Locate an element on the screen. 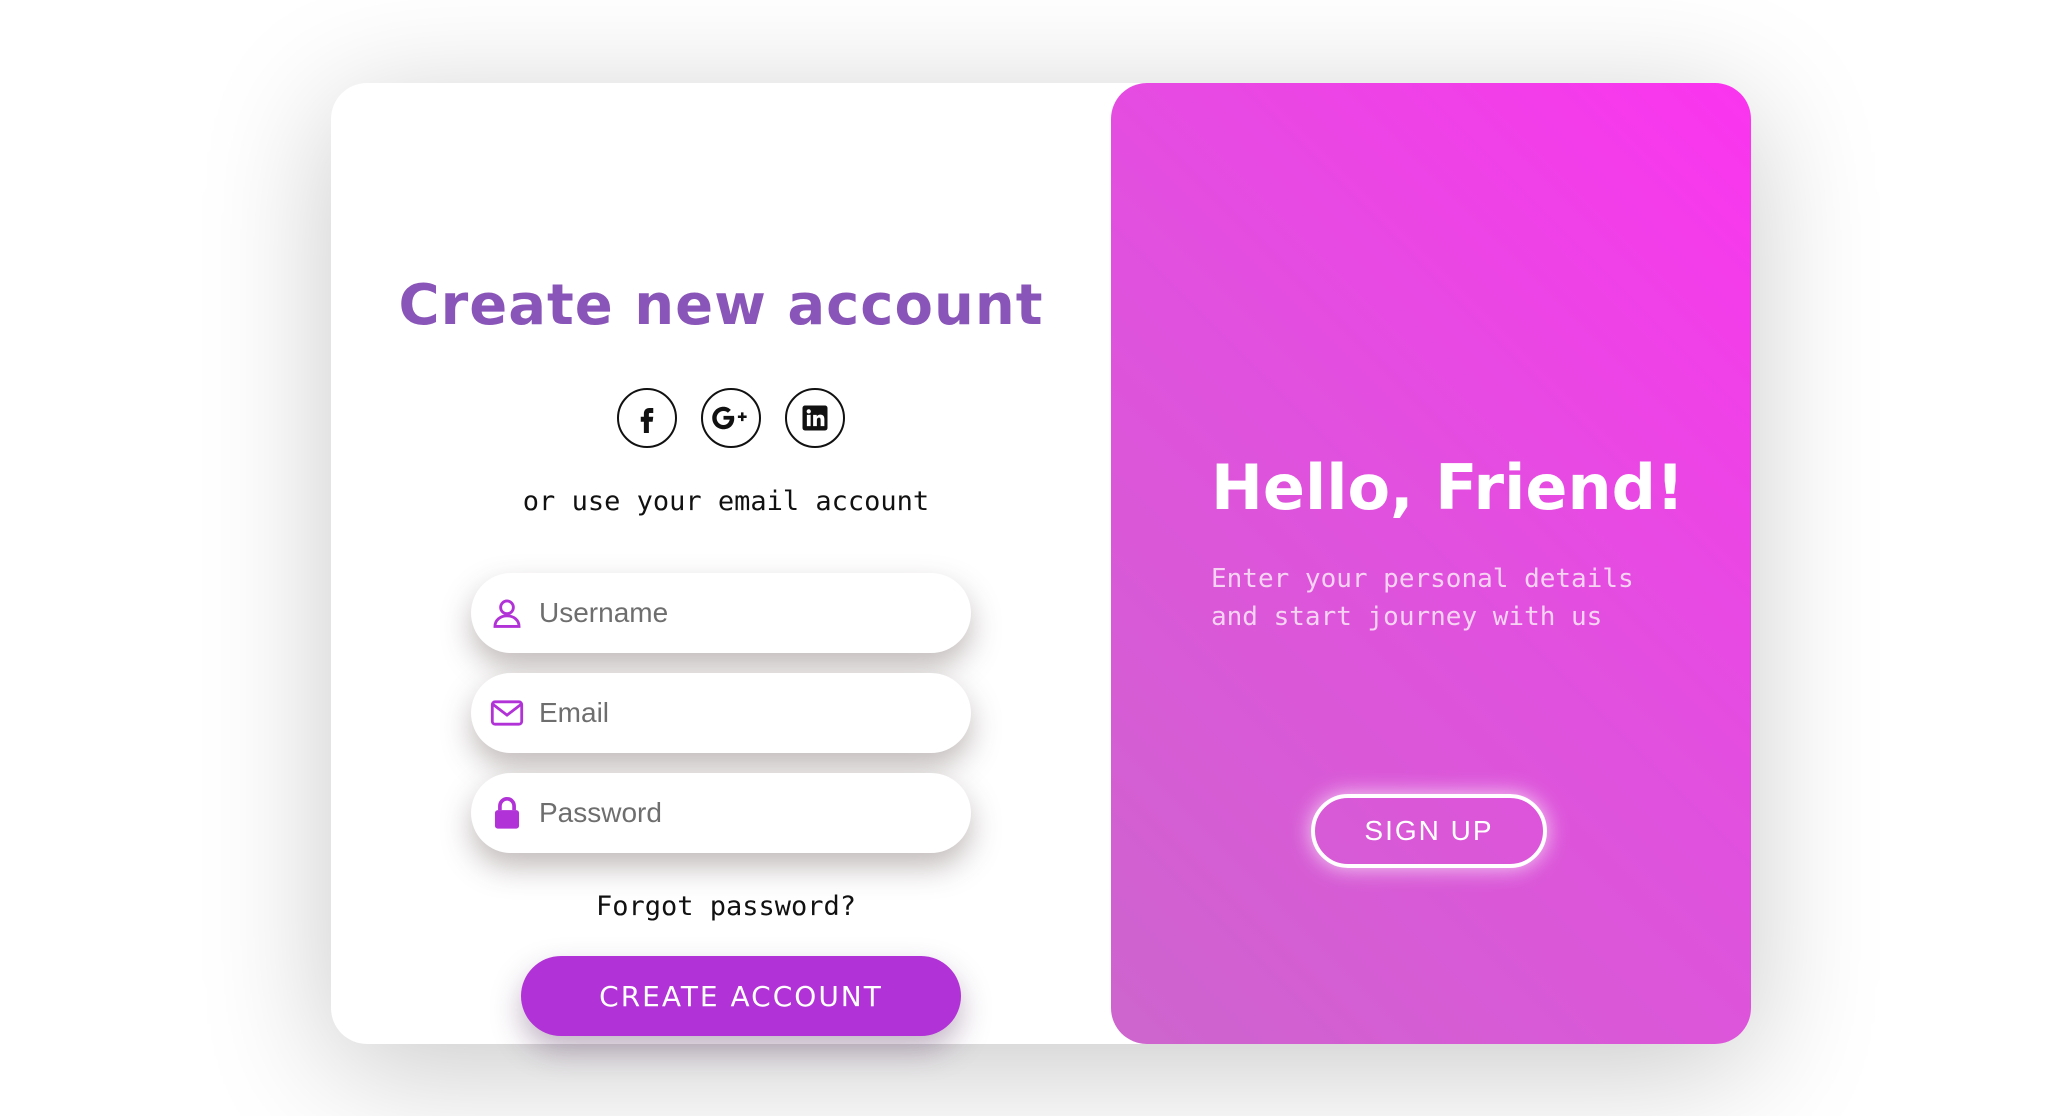  email-input is located at coordinates (739, 713).